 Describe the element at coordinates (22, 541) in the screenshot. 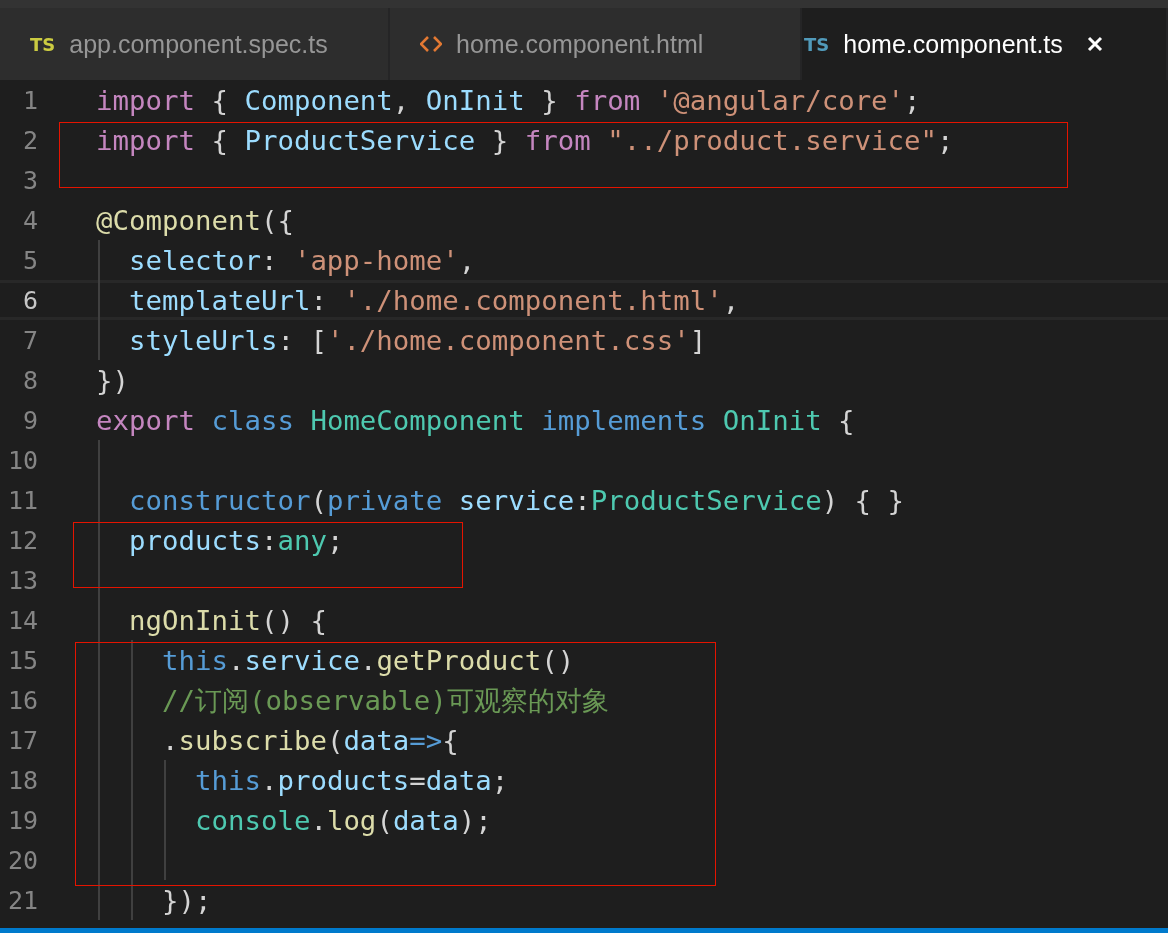

I see `line-number: 12` at that location.